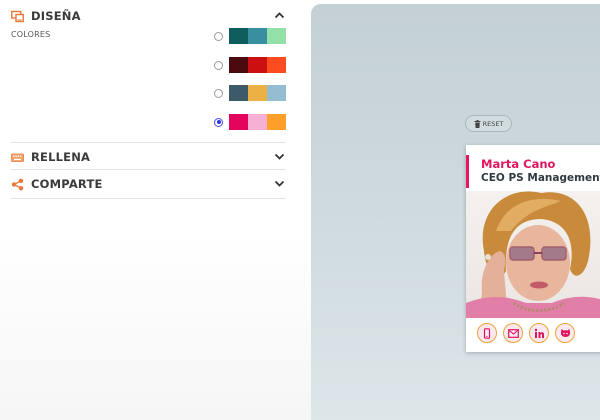 The image size is (600, 420). What do you see at coordinates (67, 184) in the screenshot?
I see `section-comparte-title: COMPARTE` at bounding box center [67, 184].